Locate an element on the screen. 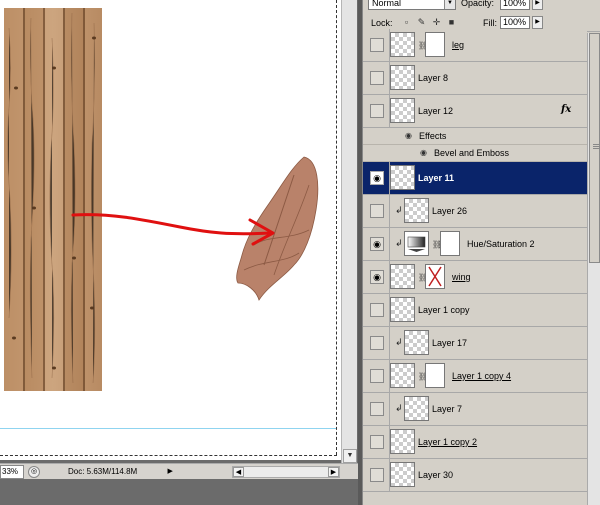 Image resolution: width=600 pixels, height=505 pixels. fill-slider-button: ▶ is located at coordinates (537, 22).